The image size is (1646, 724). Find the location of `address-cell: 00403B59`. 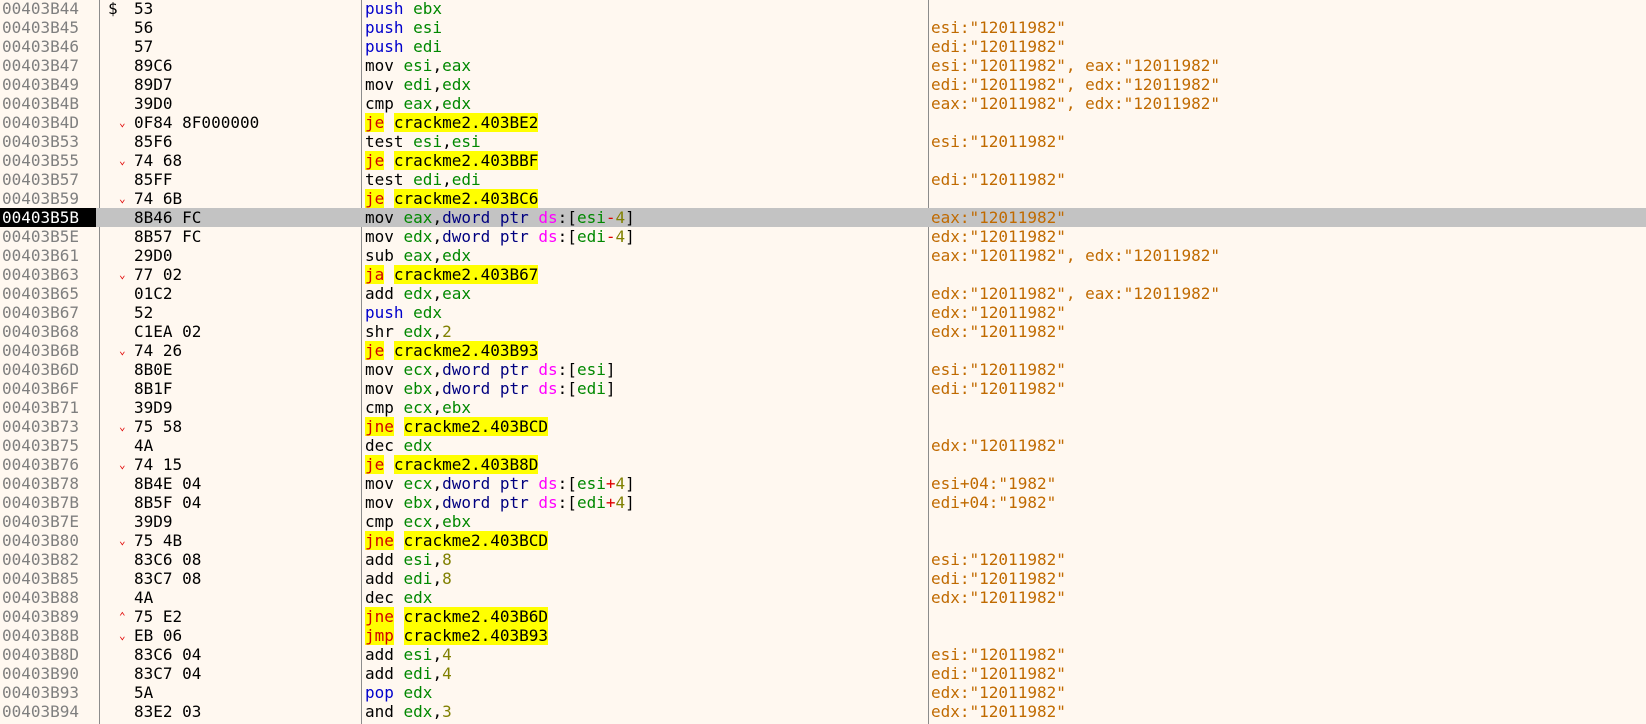

address-cell: 00403B59 is located at coordinates (48, 198).